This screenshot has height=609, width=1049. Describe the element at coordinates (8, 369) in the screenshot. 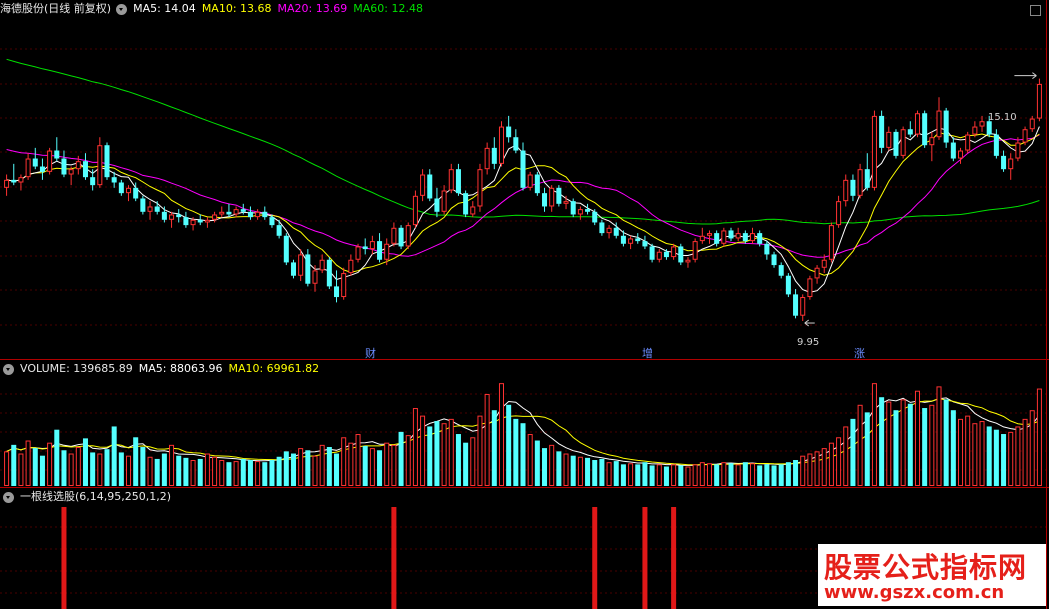

I see `volume-toggle-icon` at that location.